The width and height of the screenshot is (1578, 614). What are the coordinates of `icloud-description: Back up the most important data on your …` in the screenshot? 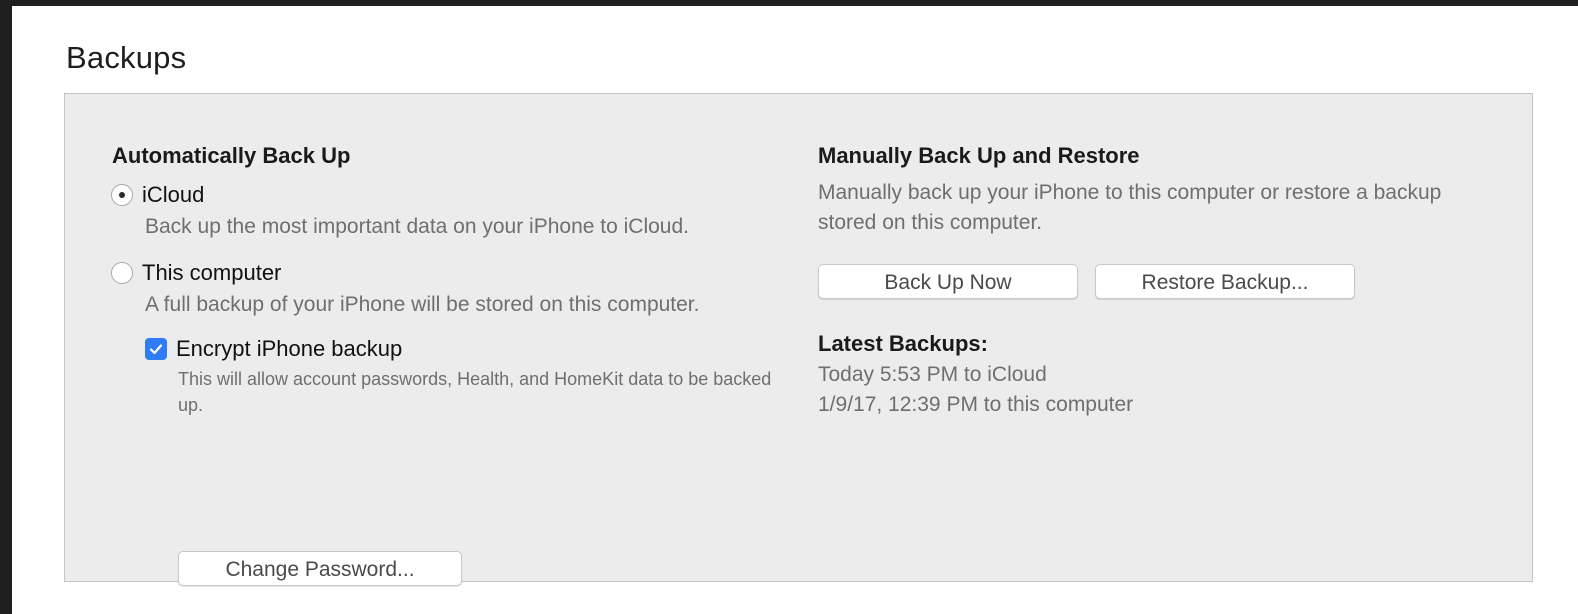 It's located at (417, 226).